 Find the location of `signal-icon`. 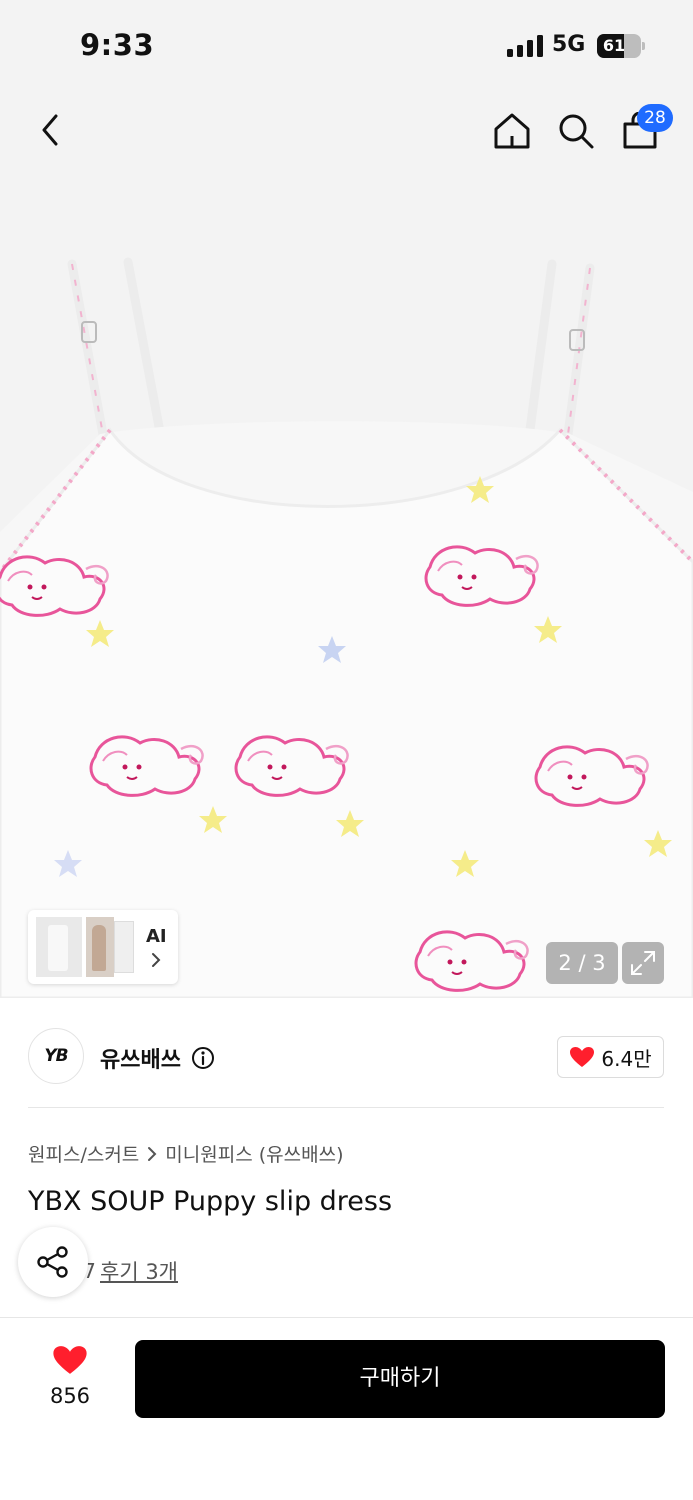

signal-icon is located at coordinates (525, 46).